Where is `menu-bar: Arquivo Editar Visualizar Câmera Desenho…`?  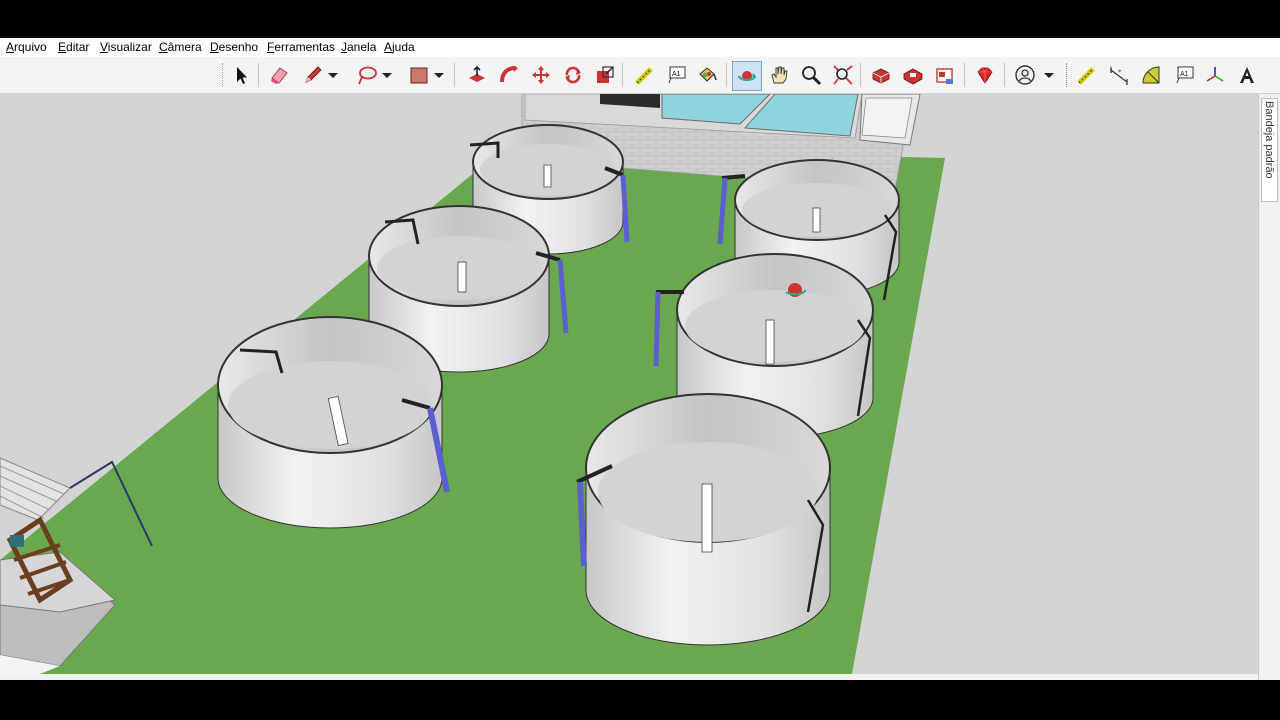
menu-bar: Arquivo Editar Visualizar Câmera Desenho… is located at coordinates (640, 47).